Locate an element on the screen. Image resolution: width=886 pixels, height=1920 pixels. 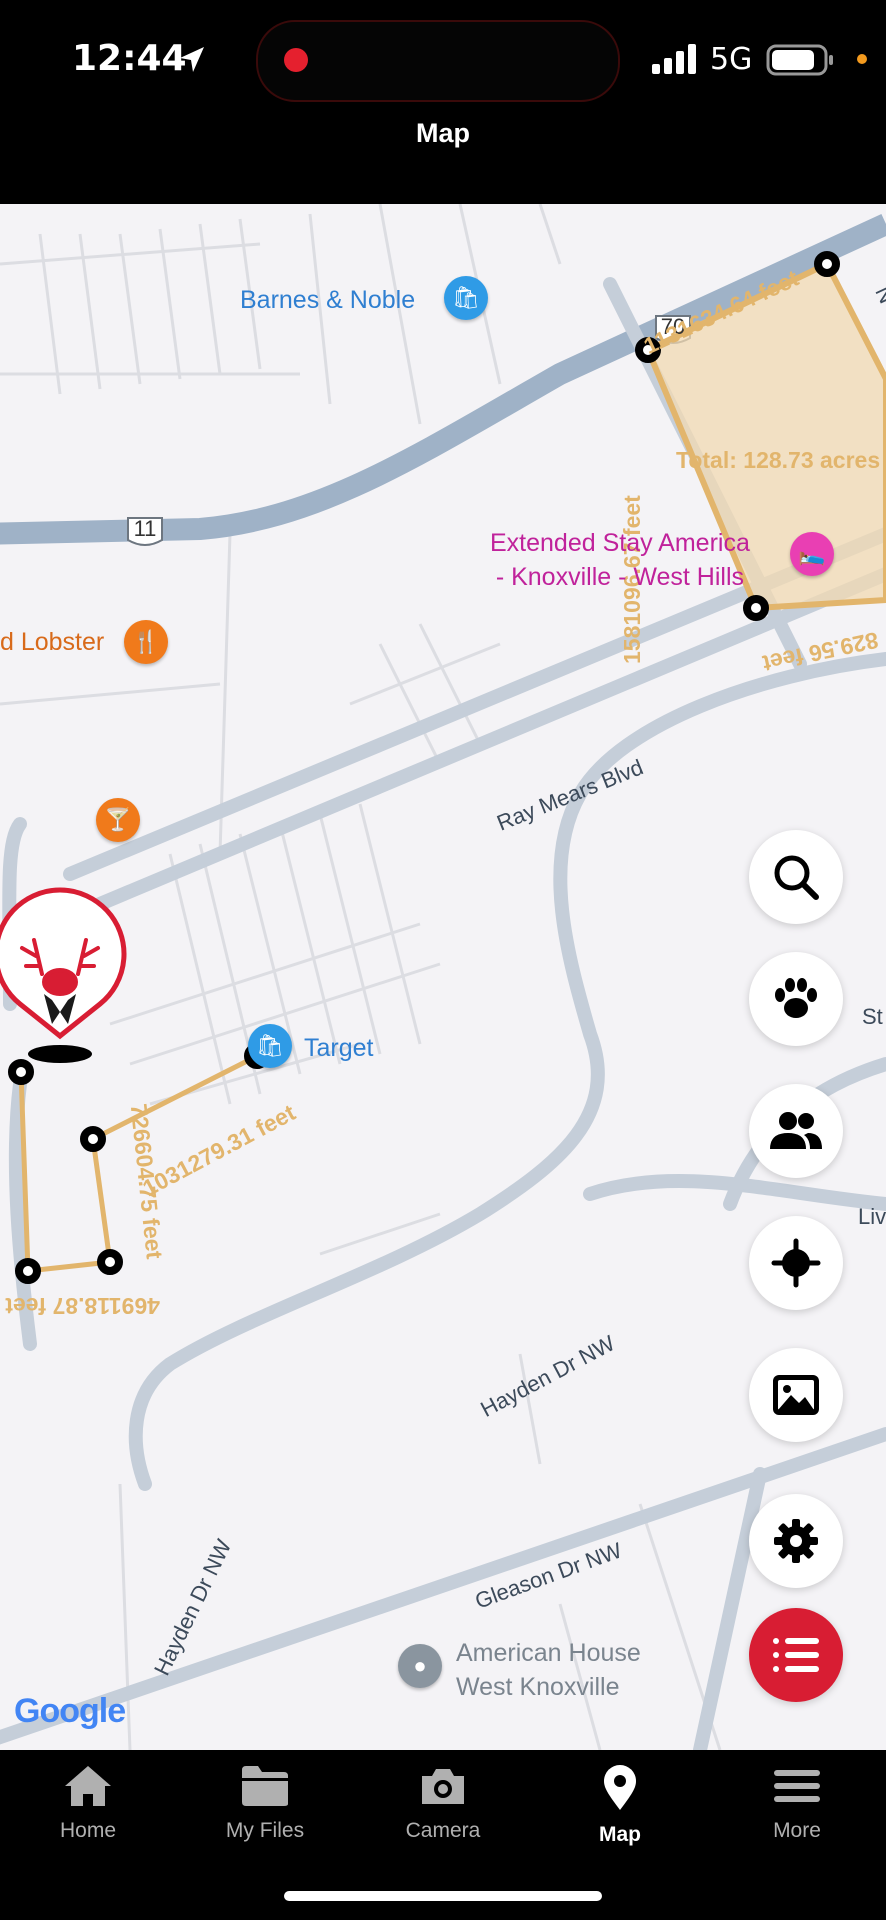
road-label-st: St is located at coordinates (872, 1016).